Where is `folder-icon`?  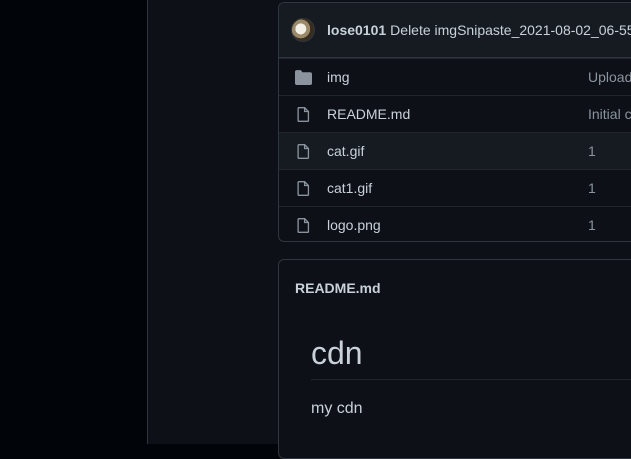
folder-icon is located at coordinates (303, 77).